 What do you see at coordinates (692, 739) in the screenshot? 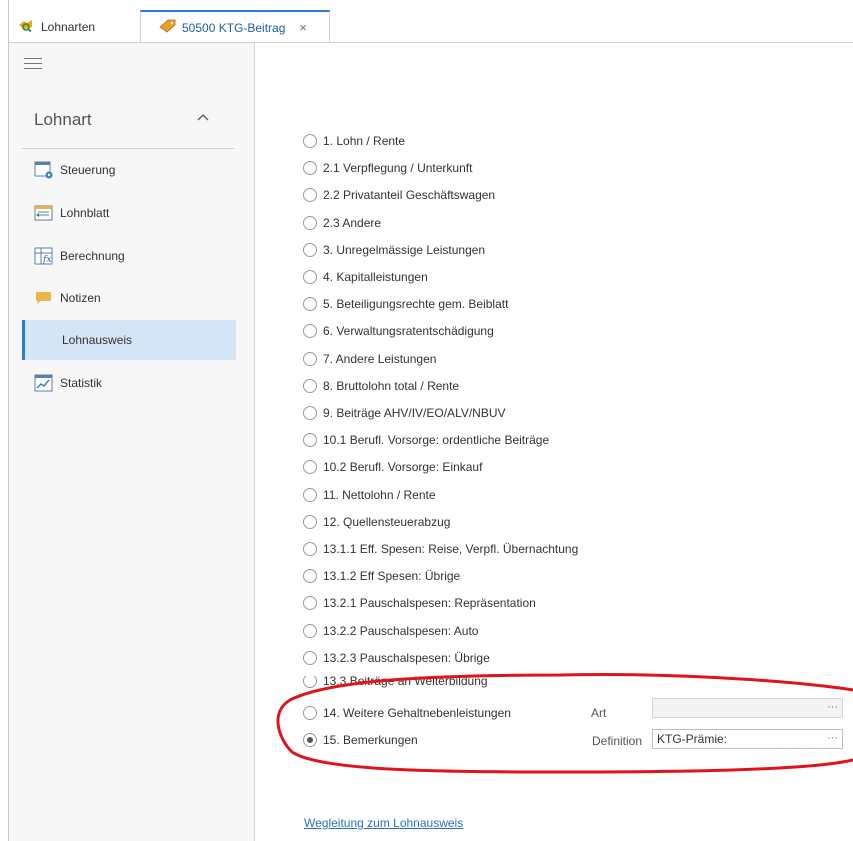
I see `definition-value: KTG-Prämie:` at bounding box center [692, 739].